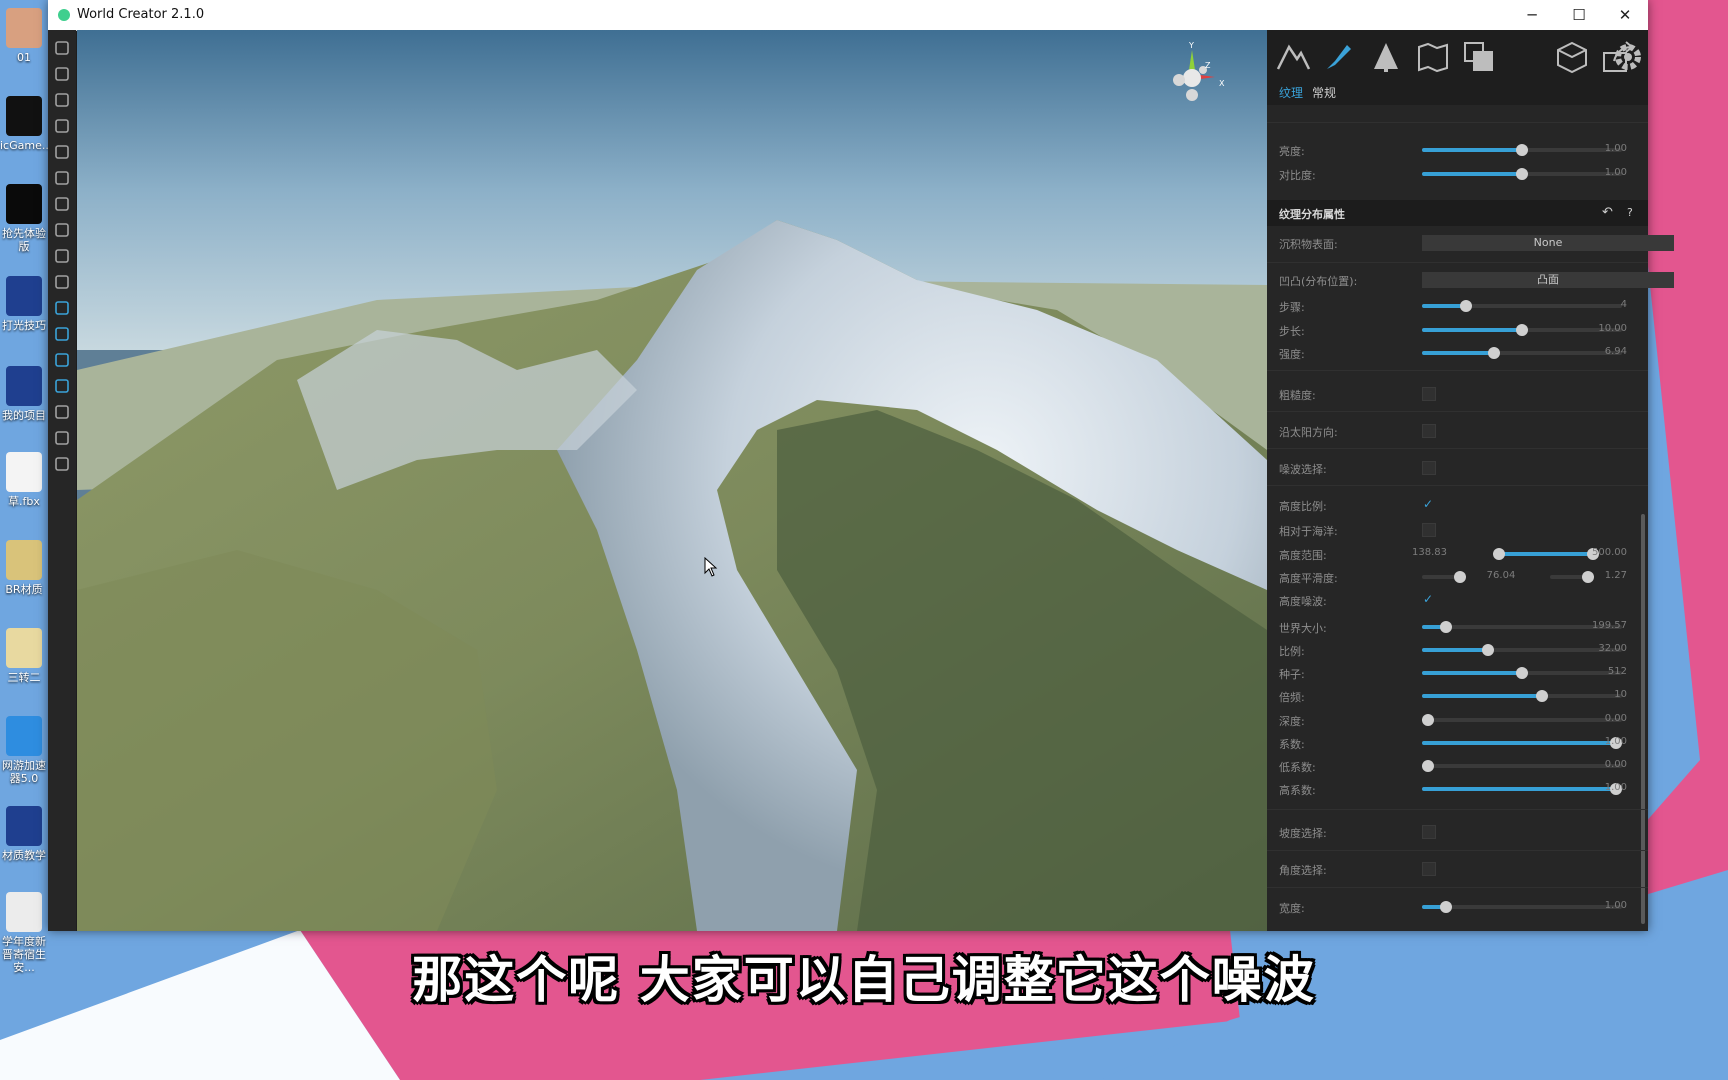  Describe the element at coordinates (1548, 243) in the screenshot. I see `sediment-dropdown: None` at that location.